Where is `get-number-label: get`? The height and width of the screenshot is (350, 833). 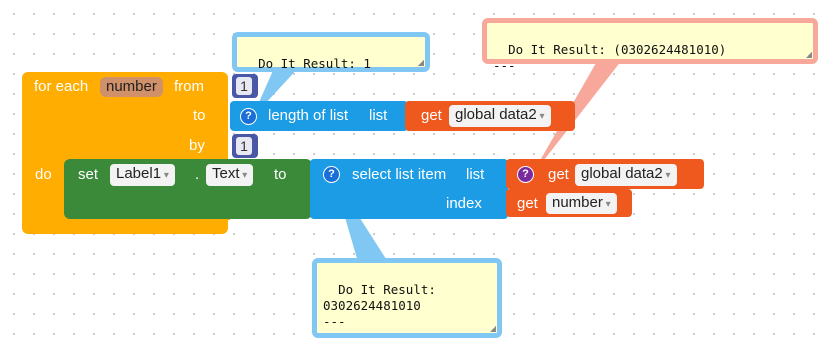 get-number-label: get is located at coordinates (527, 203).